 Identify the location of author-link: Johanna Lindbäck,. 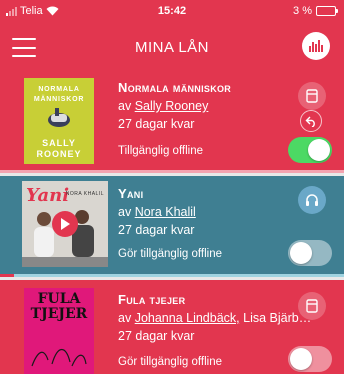
(187, 318).